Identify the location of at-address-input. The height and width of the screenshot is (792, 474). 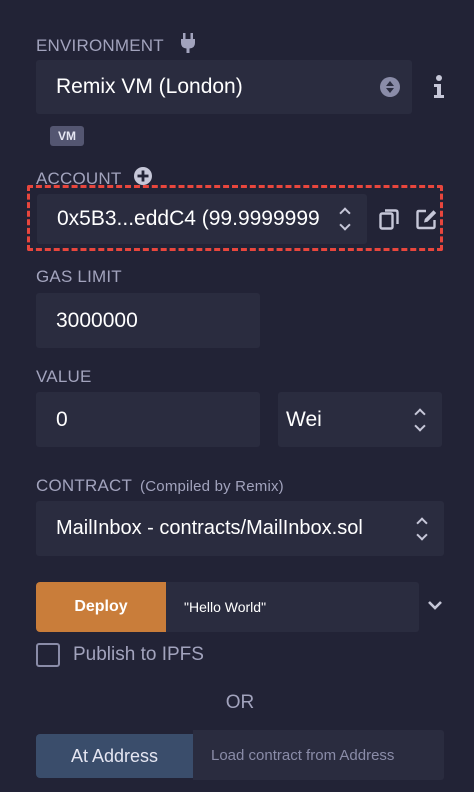
(318, 755).